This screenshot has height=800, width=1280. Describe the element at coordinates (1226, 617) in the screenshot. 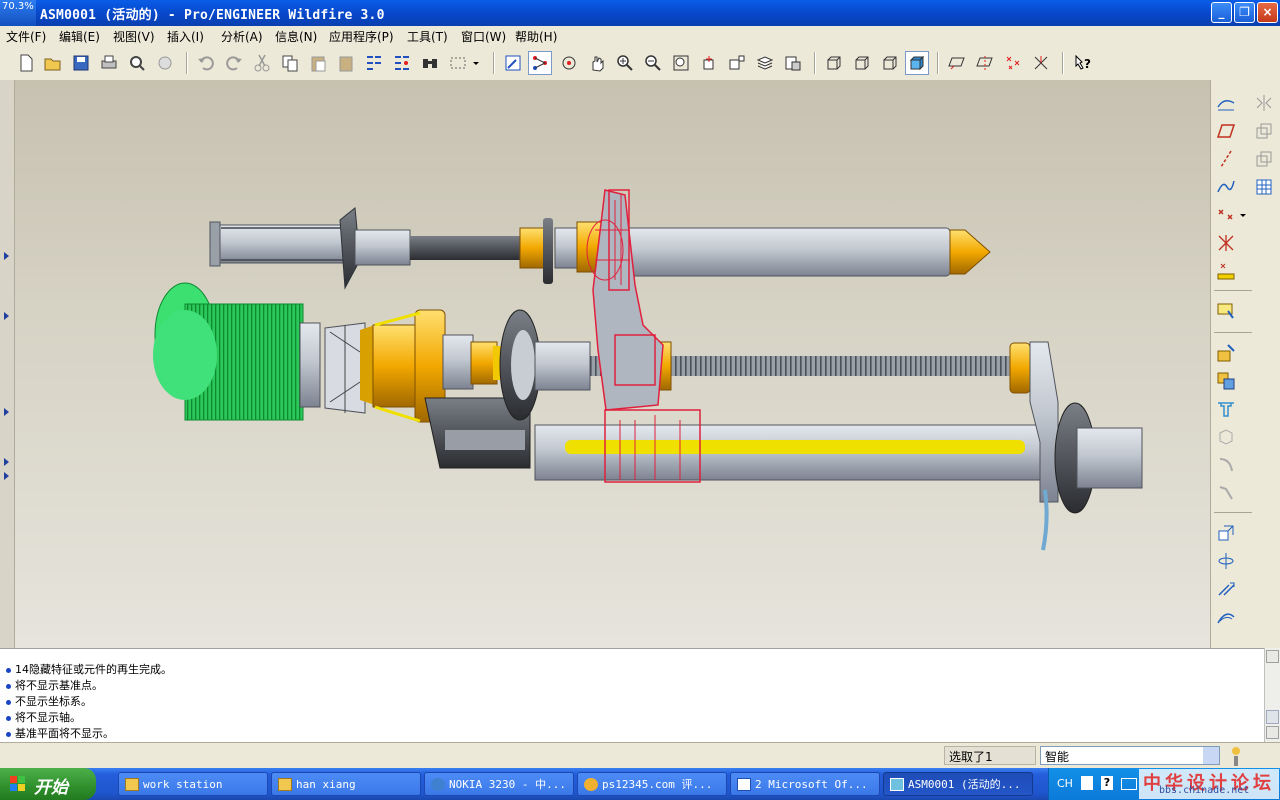

I see `blend-icon` at that location.